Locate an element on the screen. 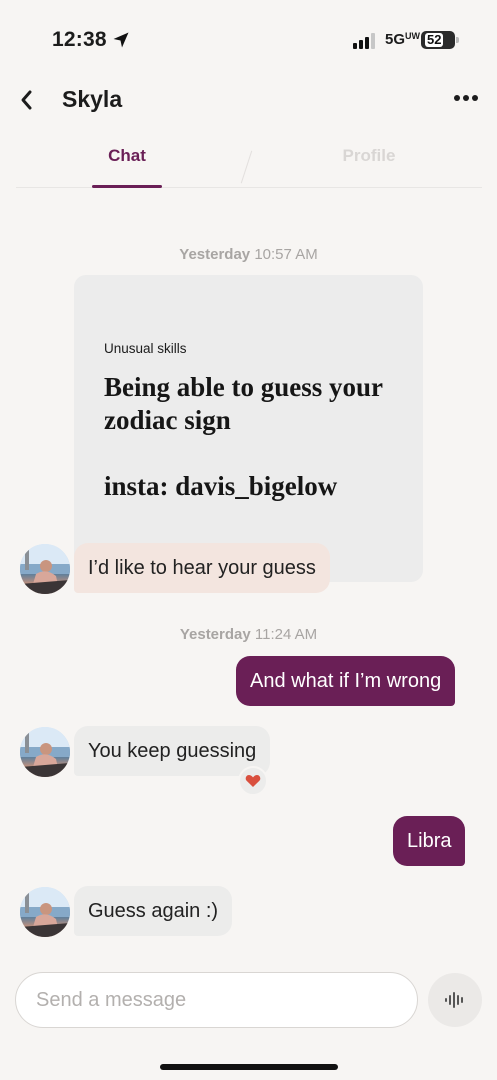 The height and width of the screenshot is (1080, 497). match-name: Skyla is located at coordinates (92, 99).